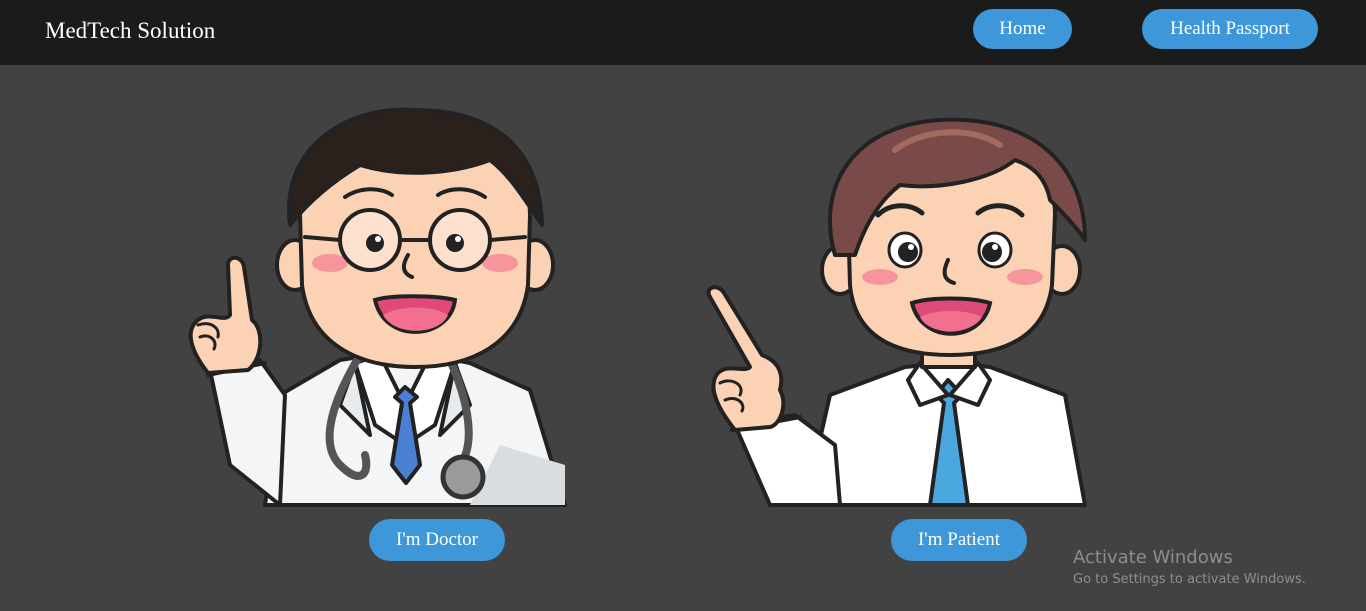 This screenshot has height=611, width=1366. What do you see at coordinates (959, 540) in the screenshot?
I see `im-patient-button: I'm Patient` at bounding box center [959, 540].